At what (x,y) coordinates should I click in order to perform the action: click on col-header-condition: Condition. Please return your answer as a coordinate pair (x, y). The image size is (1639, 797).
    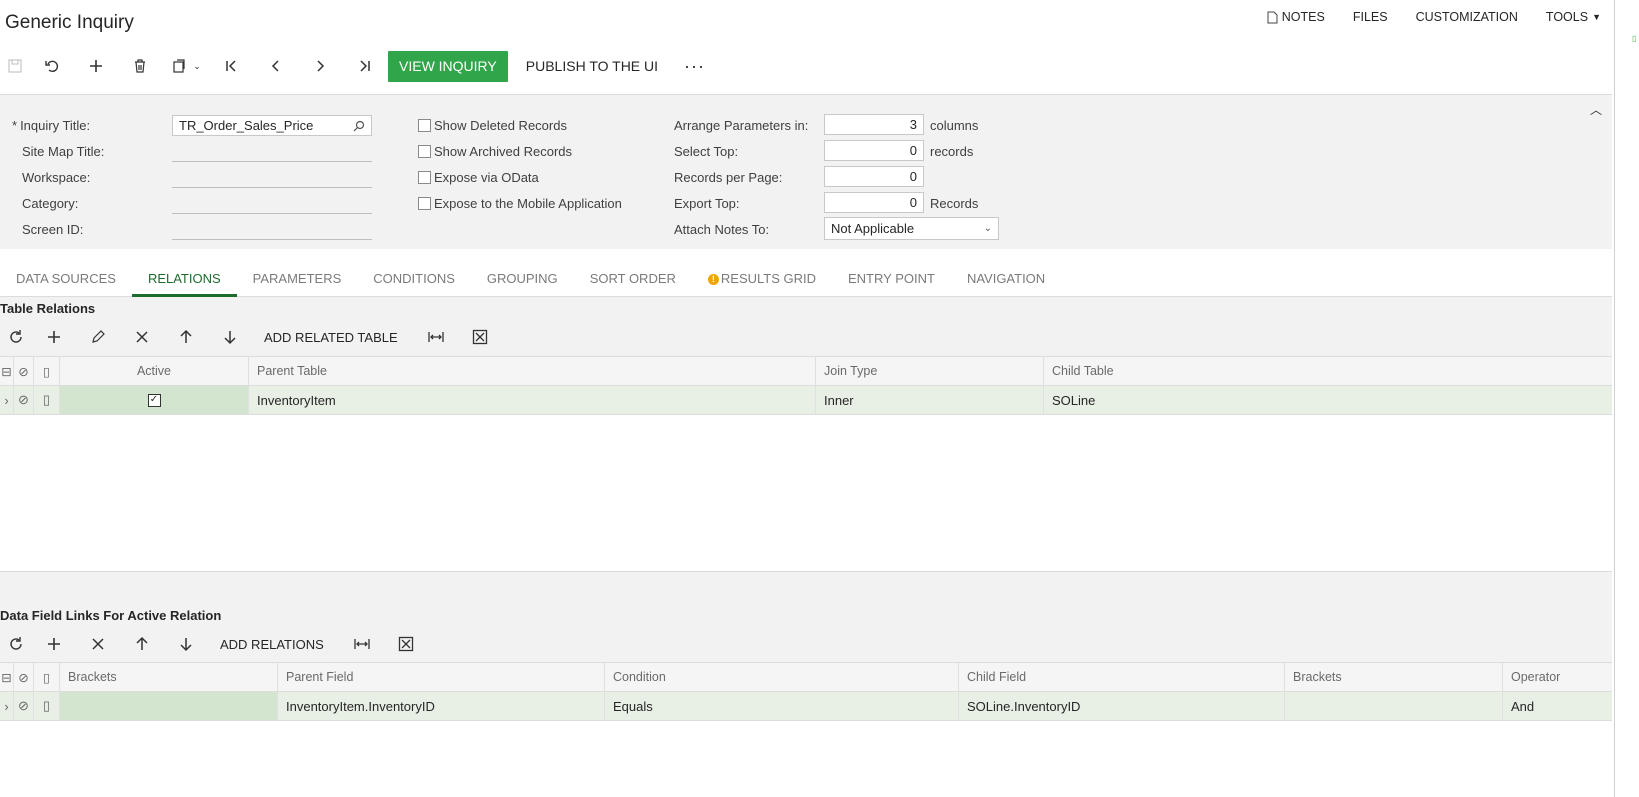
    Looking at the image, I should click on (782, 677).